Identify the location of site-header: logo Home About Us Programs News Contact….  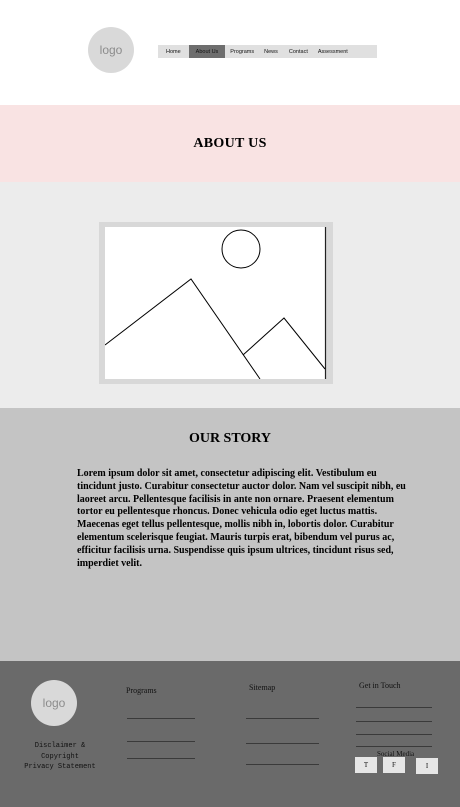
(230, 52).